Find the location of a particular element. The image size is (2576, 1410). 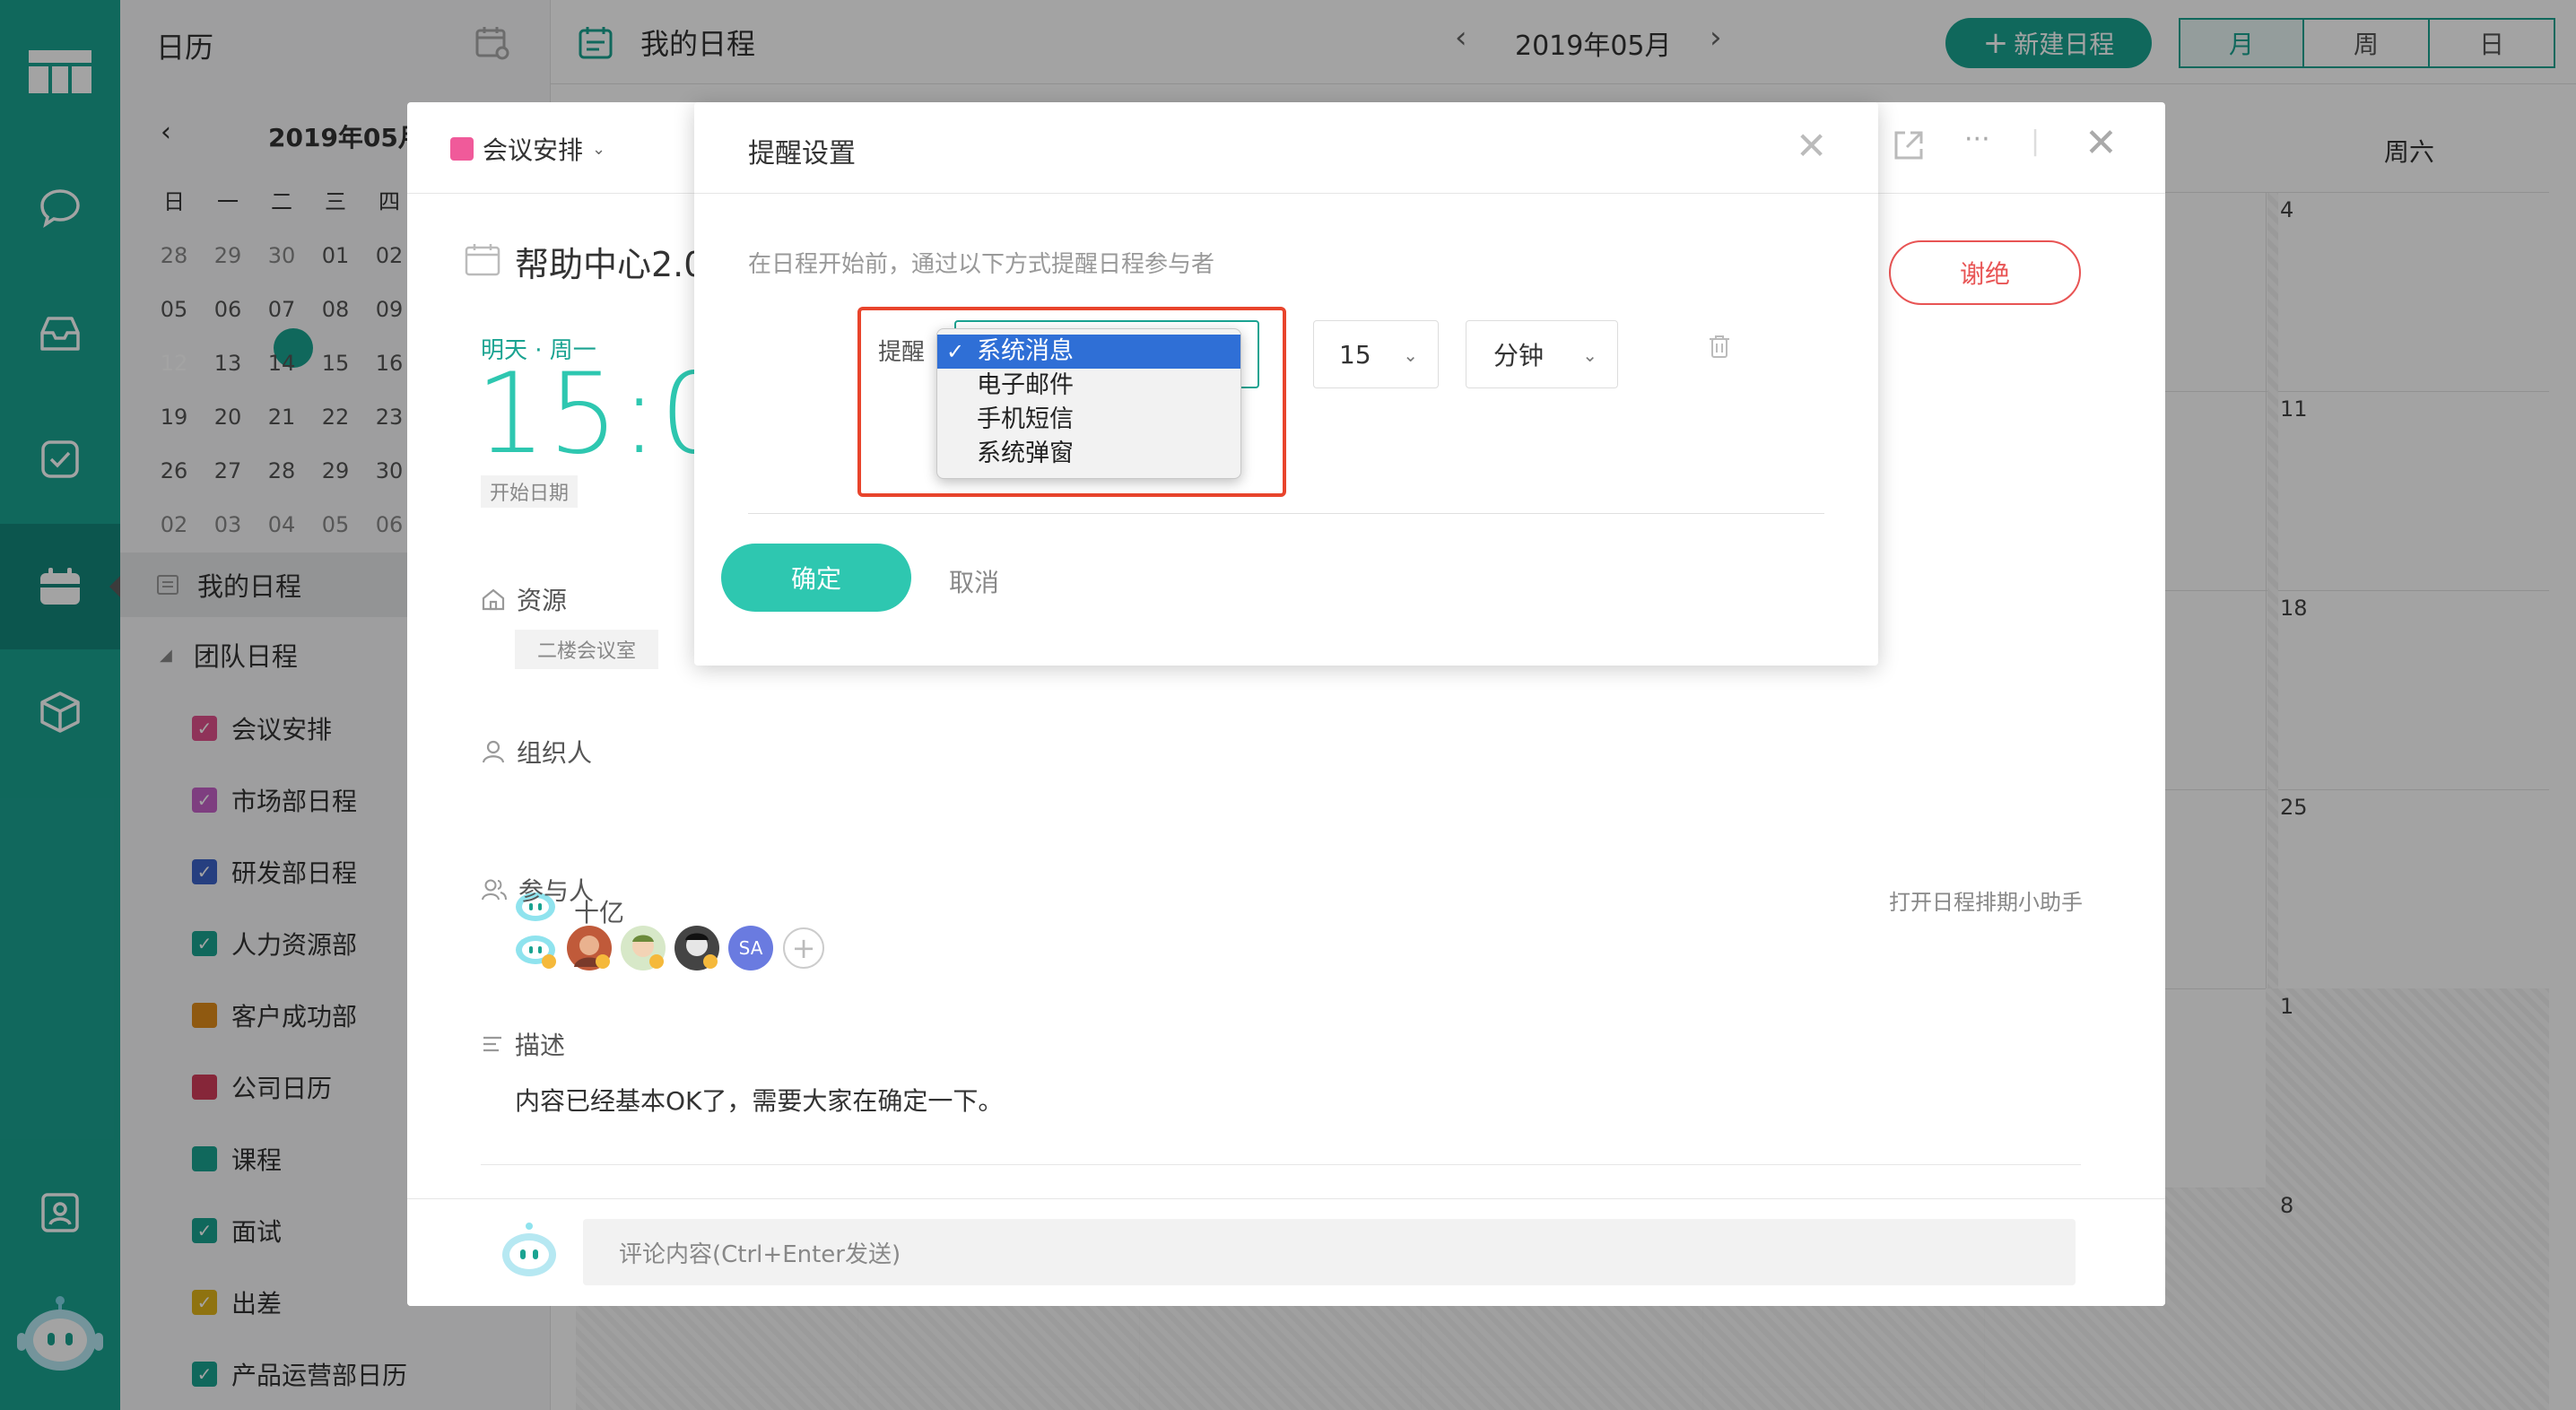

home-icon is located at coordinates (493, 599).